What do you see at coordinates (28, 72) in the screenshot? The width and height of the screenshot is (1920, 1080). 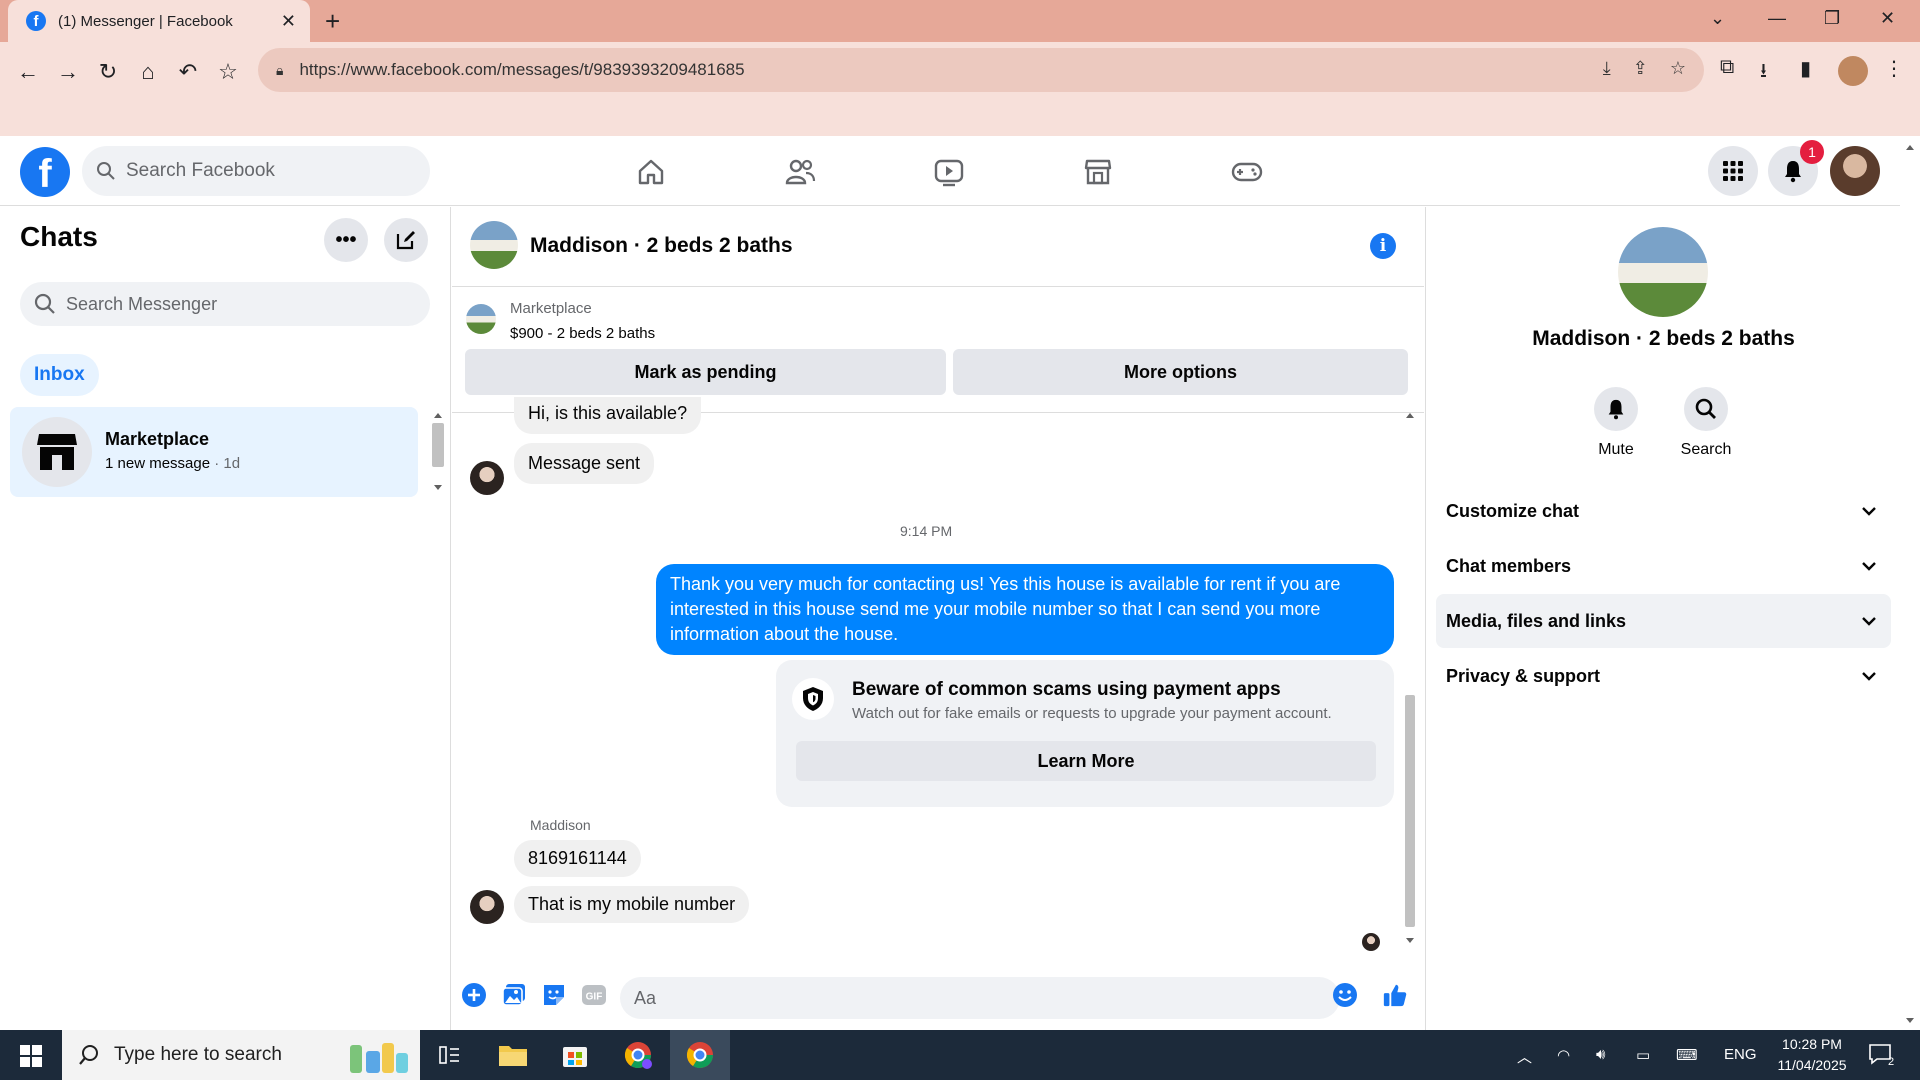 I see `back-icon: ←` at bounding box center [28, 72].